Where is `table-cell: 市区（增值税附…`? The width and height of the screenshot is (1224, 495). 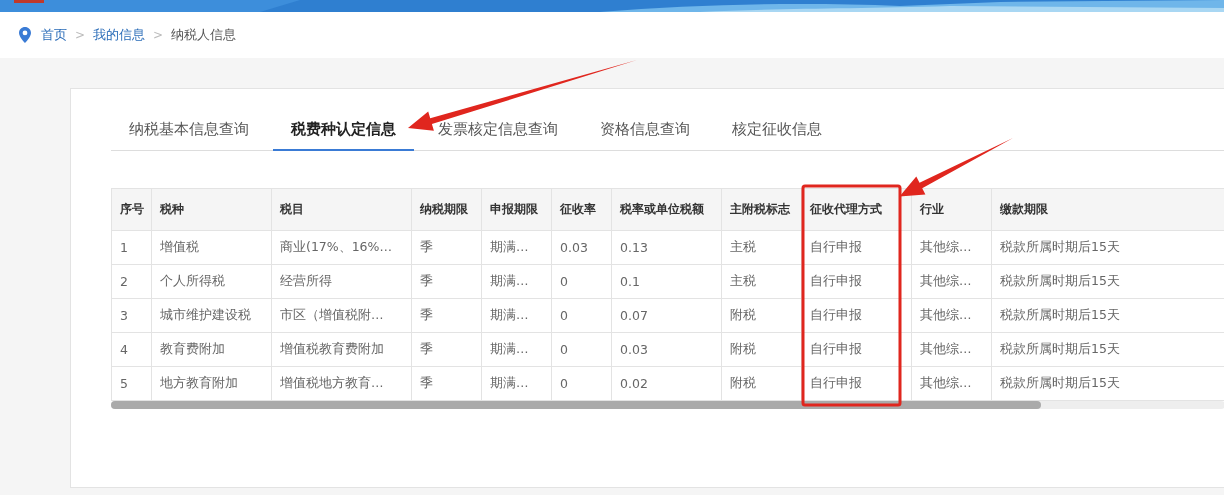
table-cell: 市区（增值税附… is located at coordinates (341, 315).